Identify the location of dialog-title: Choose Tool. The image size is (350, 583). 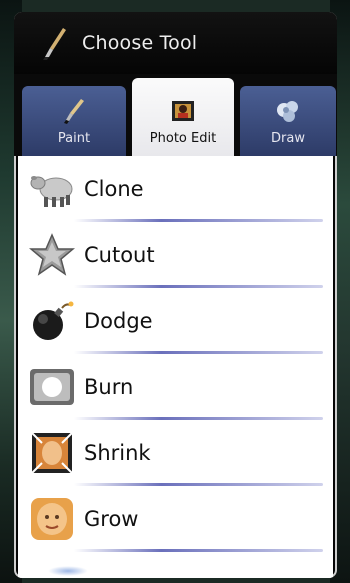
(140, 43).